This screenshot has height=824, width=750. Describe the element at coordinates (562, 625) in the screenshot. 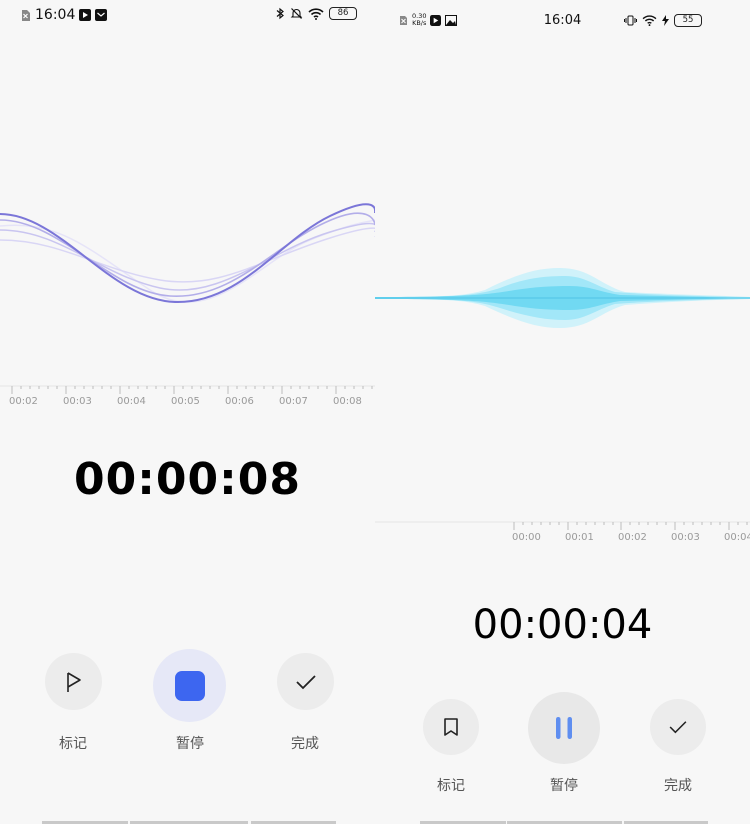

I see `elapsed-timer: 00:00:04` at that location.